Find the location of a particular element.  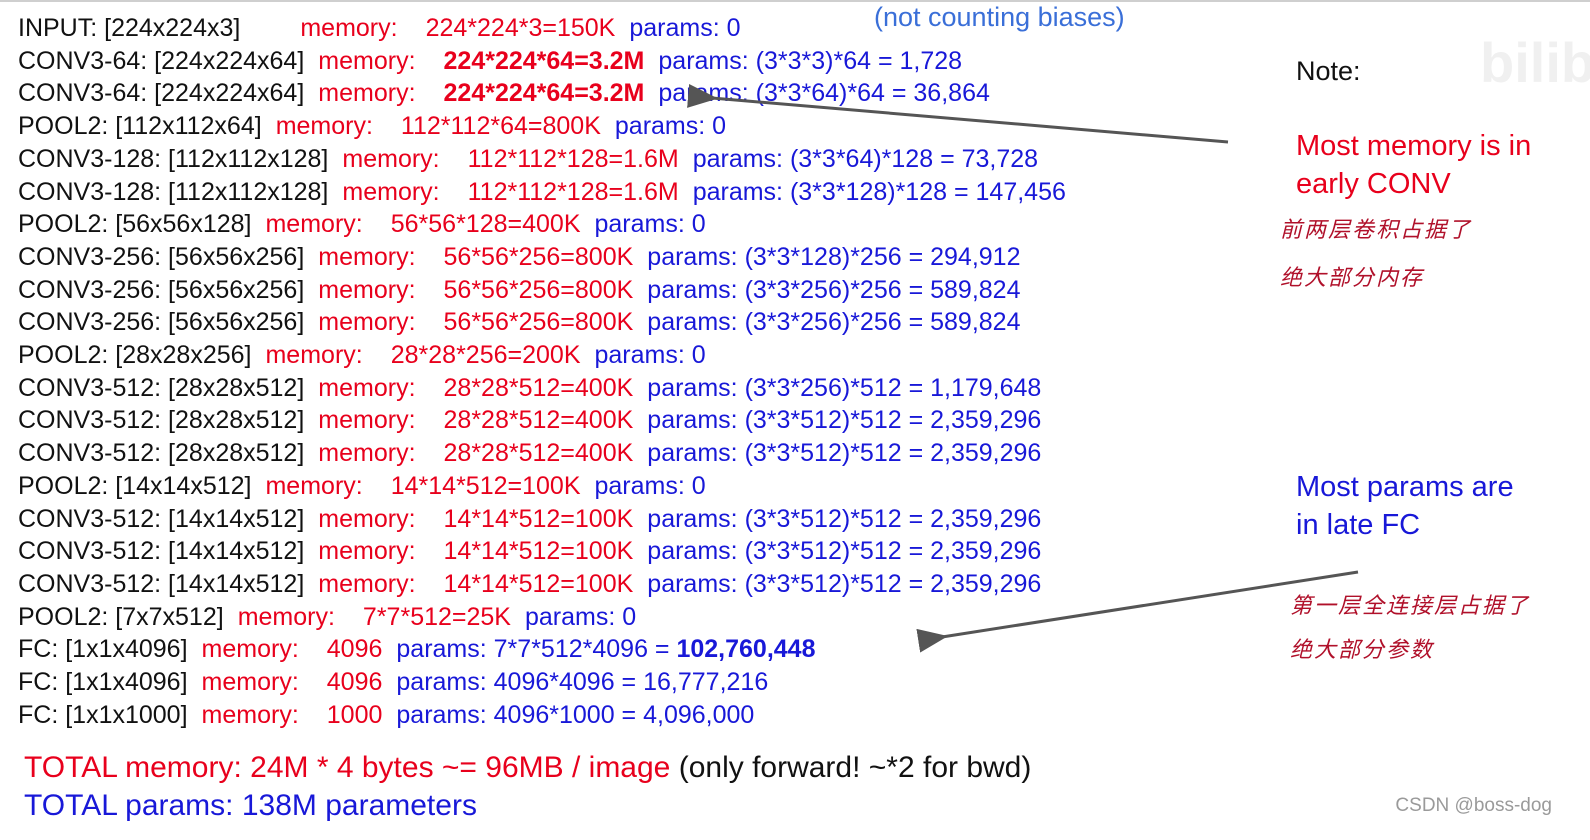

memory-note-line-1: Most memory is in is located at coordinates (1414, 146).